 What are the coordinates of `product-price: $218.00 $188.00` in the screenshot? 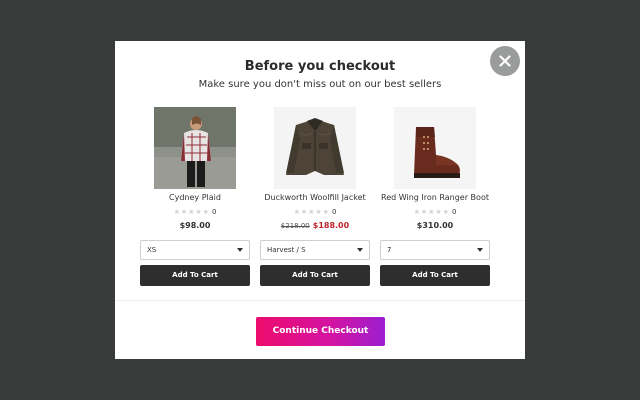 It's located at (315, 225).